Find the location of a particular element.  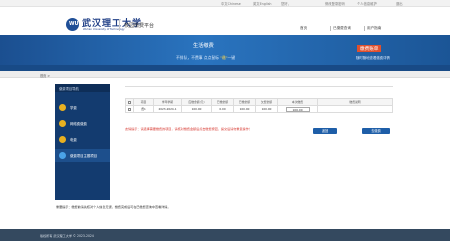

sidebar-item-tuition: 学费 is located at coordinates (82, 107).